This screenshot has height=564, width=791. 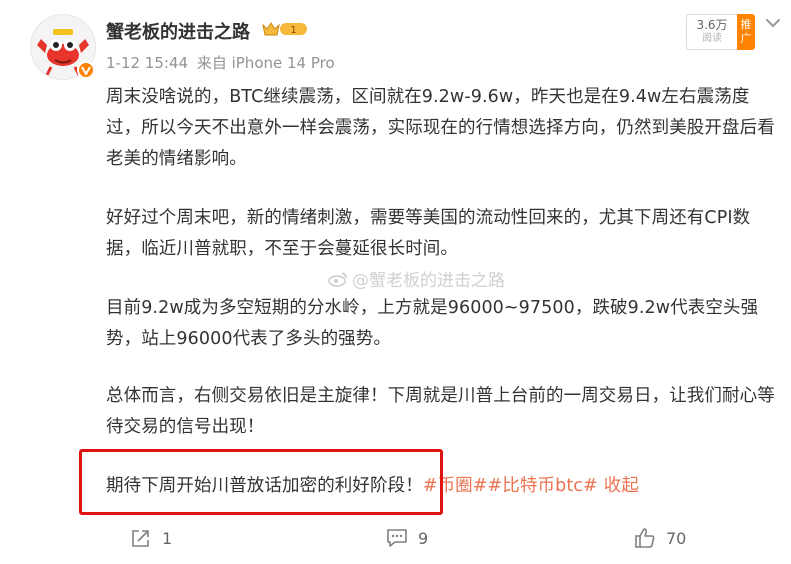 I want to click on more-options-button, so click(x=773, y=25).